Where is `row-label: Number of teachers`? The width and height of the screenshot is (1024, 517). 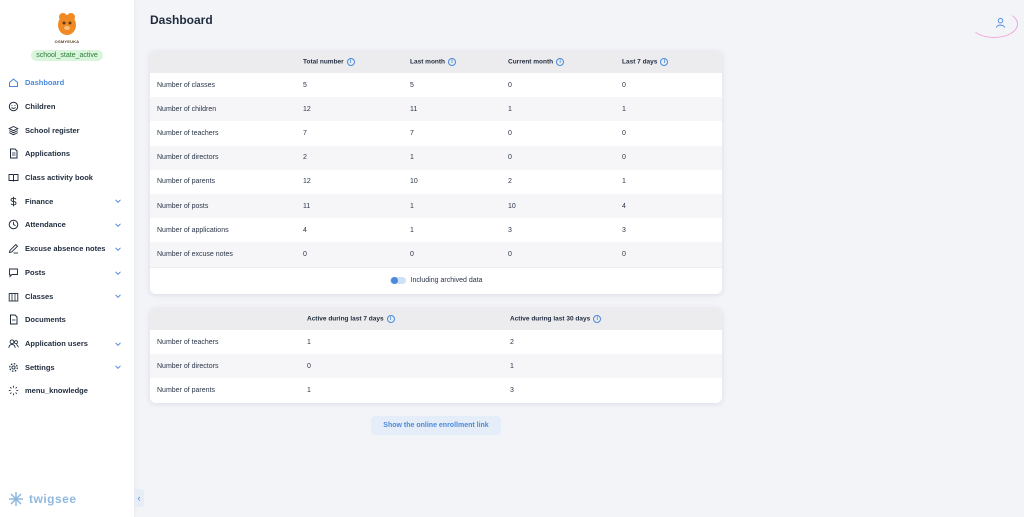 row-label: Number of teachers is located at coordinates (188, 342).